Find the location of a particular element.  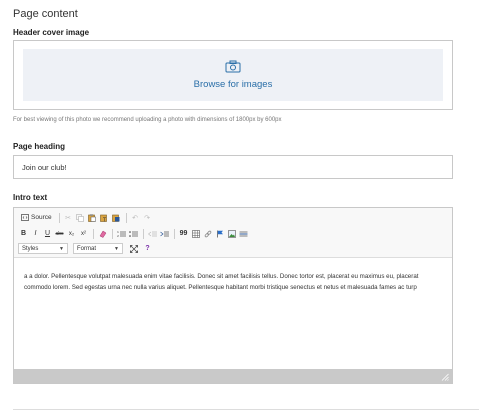

underline-button: U is located at coordinates (47, 233).